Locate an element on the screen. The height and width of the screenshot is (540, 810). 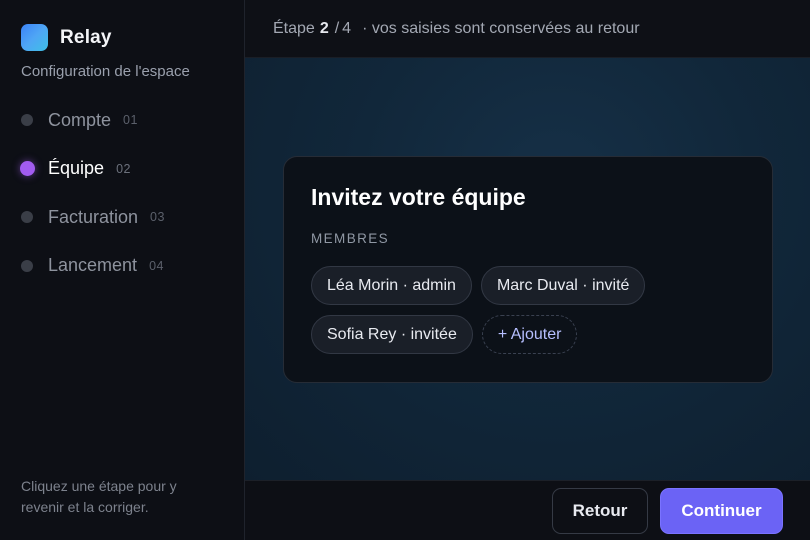
member-chip: Sofia Rey · invitée is located at coordinates (392, 334).